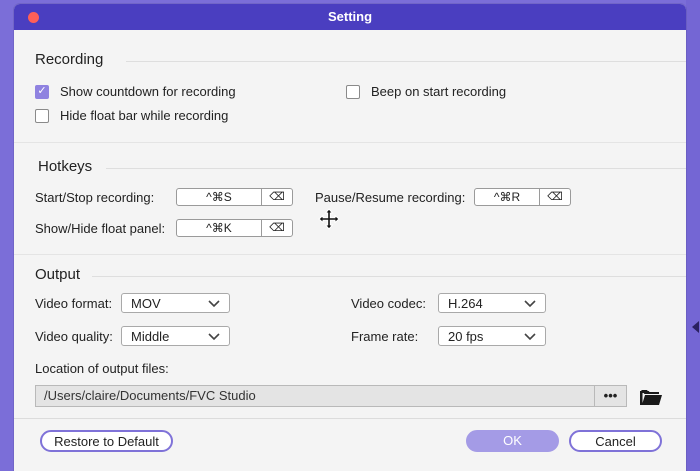 The width and height of the screenshot is (700, 471). Describe the element at coordinates (350, 418) in the screenshot. I see `footer-divider` at that location.